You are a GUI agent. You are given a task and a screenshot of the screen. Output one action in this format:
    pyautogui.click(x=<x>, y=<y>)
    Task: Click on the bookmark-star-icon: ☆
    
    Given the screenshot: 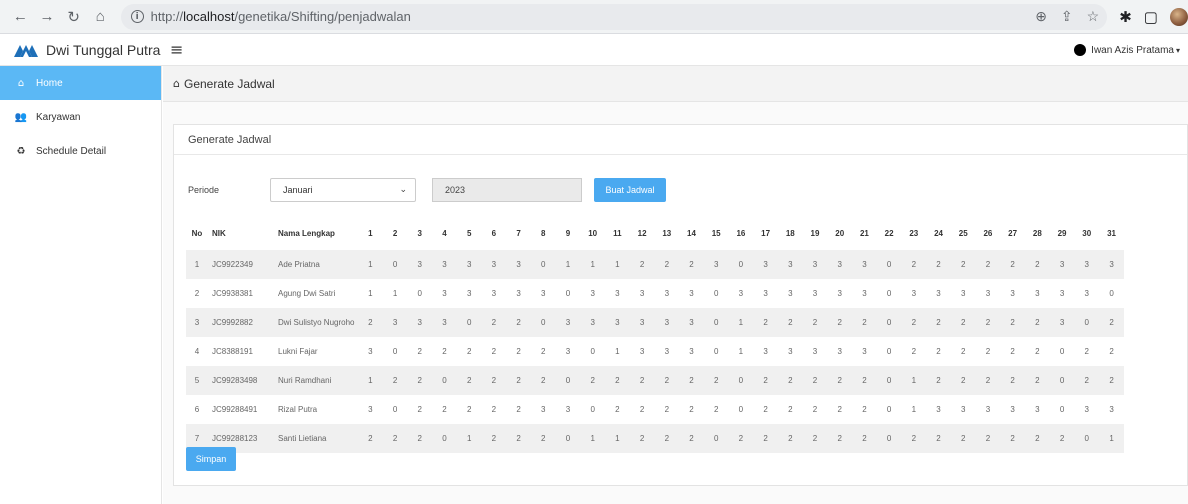 What is the action you would take?
    pyautogui.click(x=1093, y=16)
    